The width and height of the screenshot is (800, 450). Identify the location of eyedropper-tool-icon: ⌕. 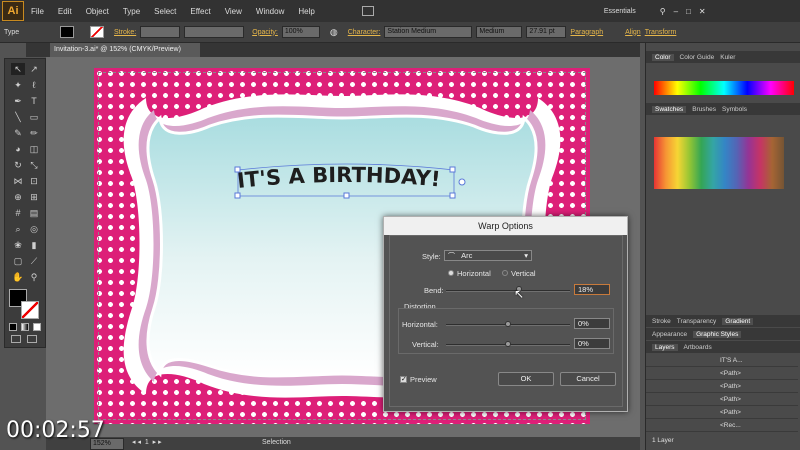
(18, 229).